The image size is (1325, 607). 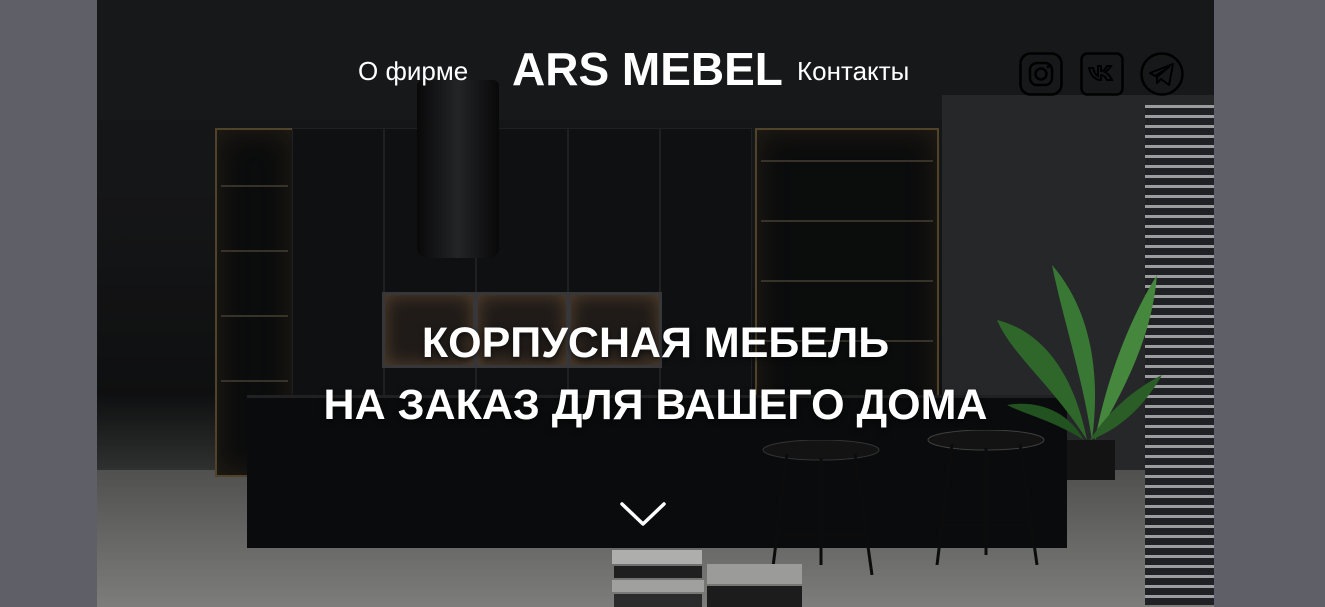 I want to click on instagram-icon, so click(x=1041, y=74).